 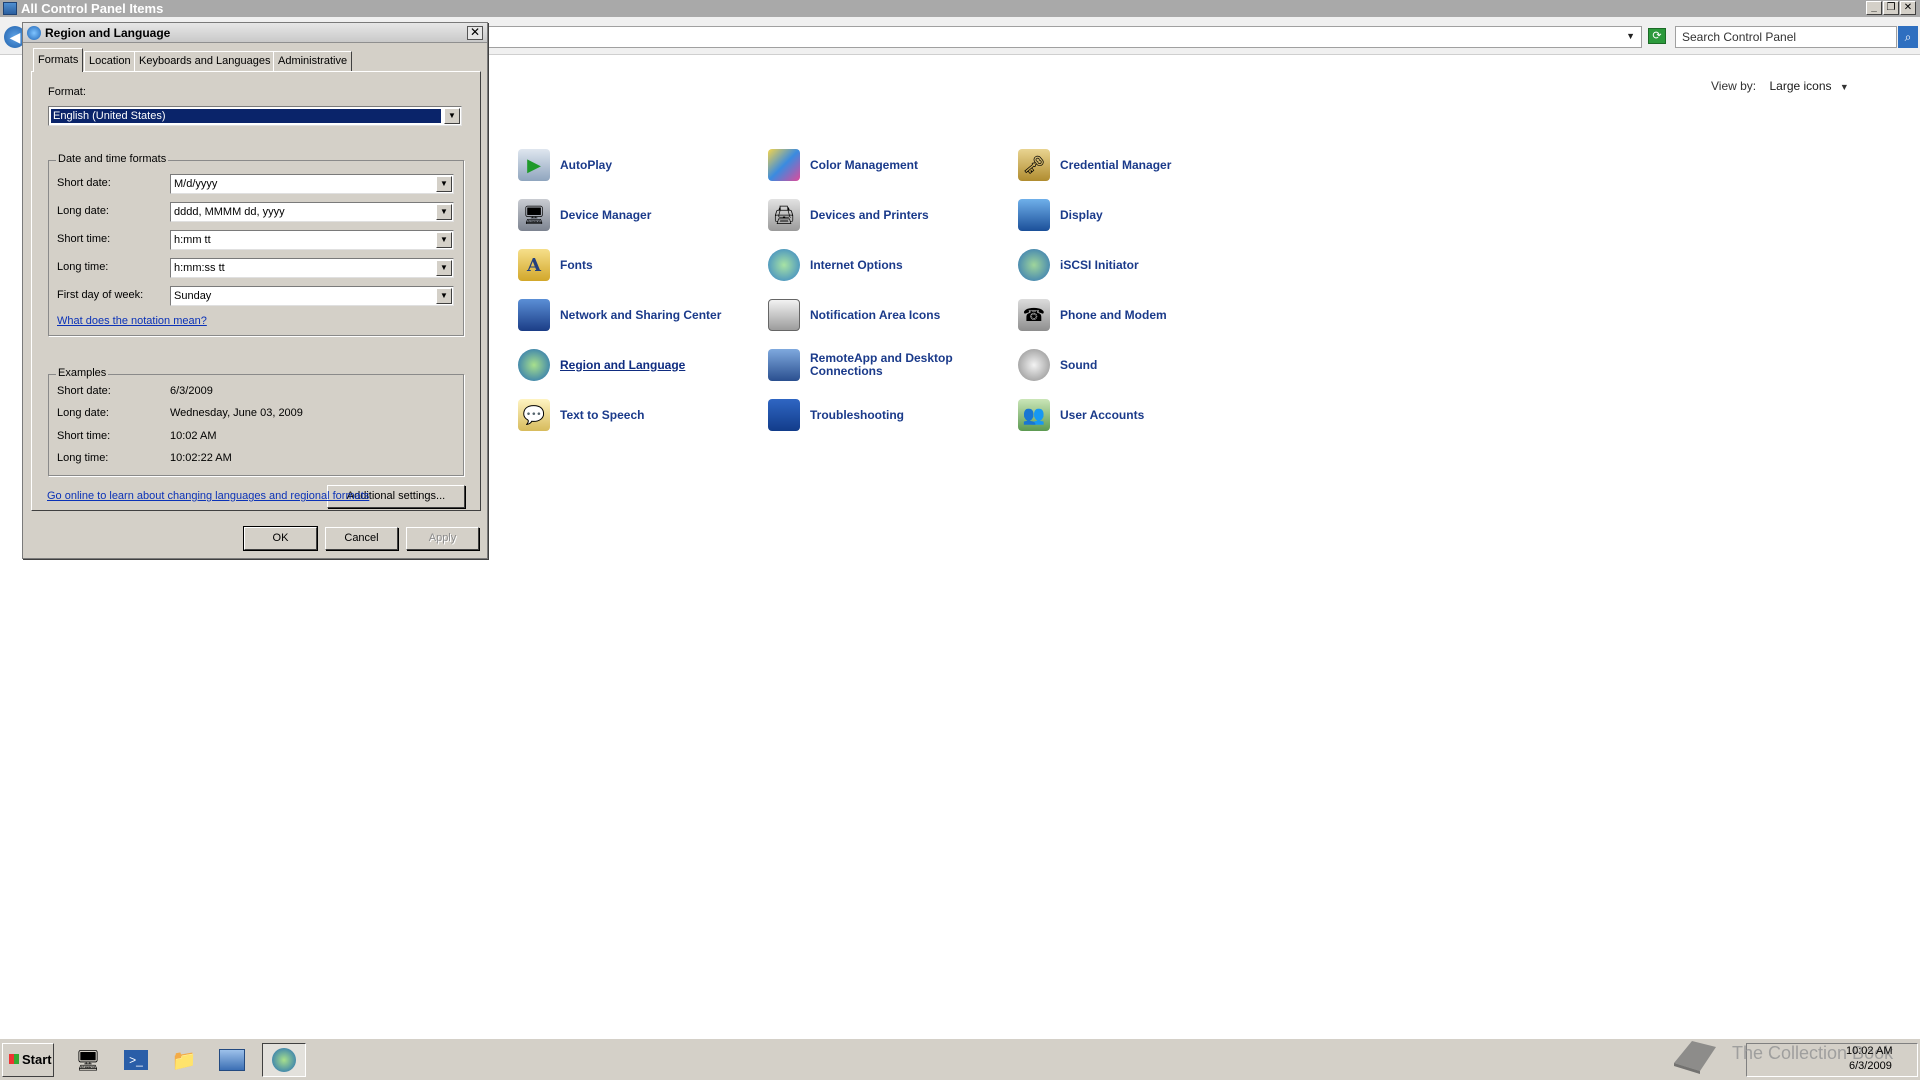 I want to click on format-select: English (United States) ▼, so click(x=255, y=116).